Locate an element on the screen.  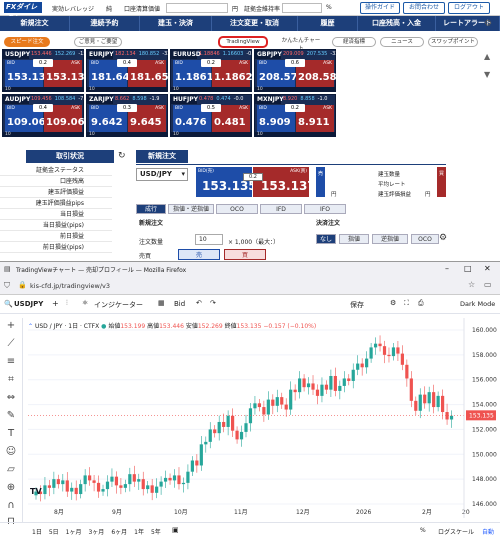
range-button: 5年 is located at coordinates (156, 531).